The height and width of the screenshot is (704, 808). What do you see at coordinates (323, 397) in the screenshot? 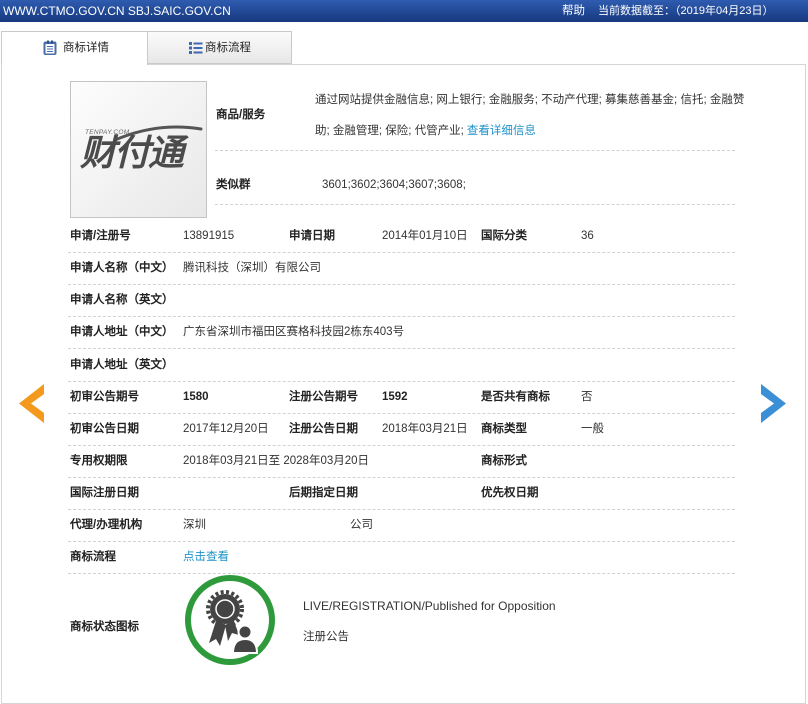
I see `field-label: 注册公告期号` at bounding box center [323, 397].